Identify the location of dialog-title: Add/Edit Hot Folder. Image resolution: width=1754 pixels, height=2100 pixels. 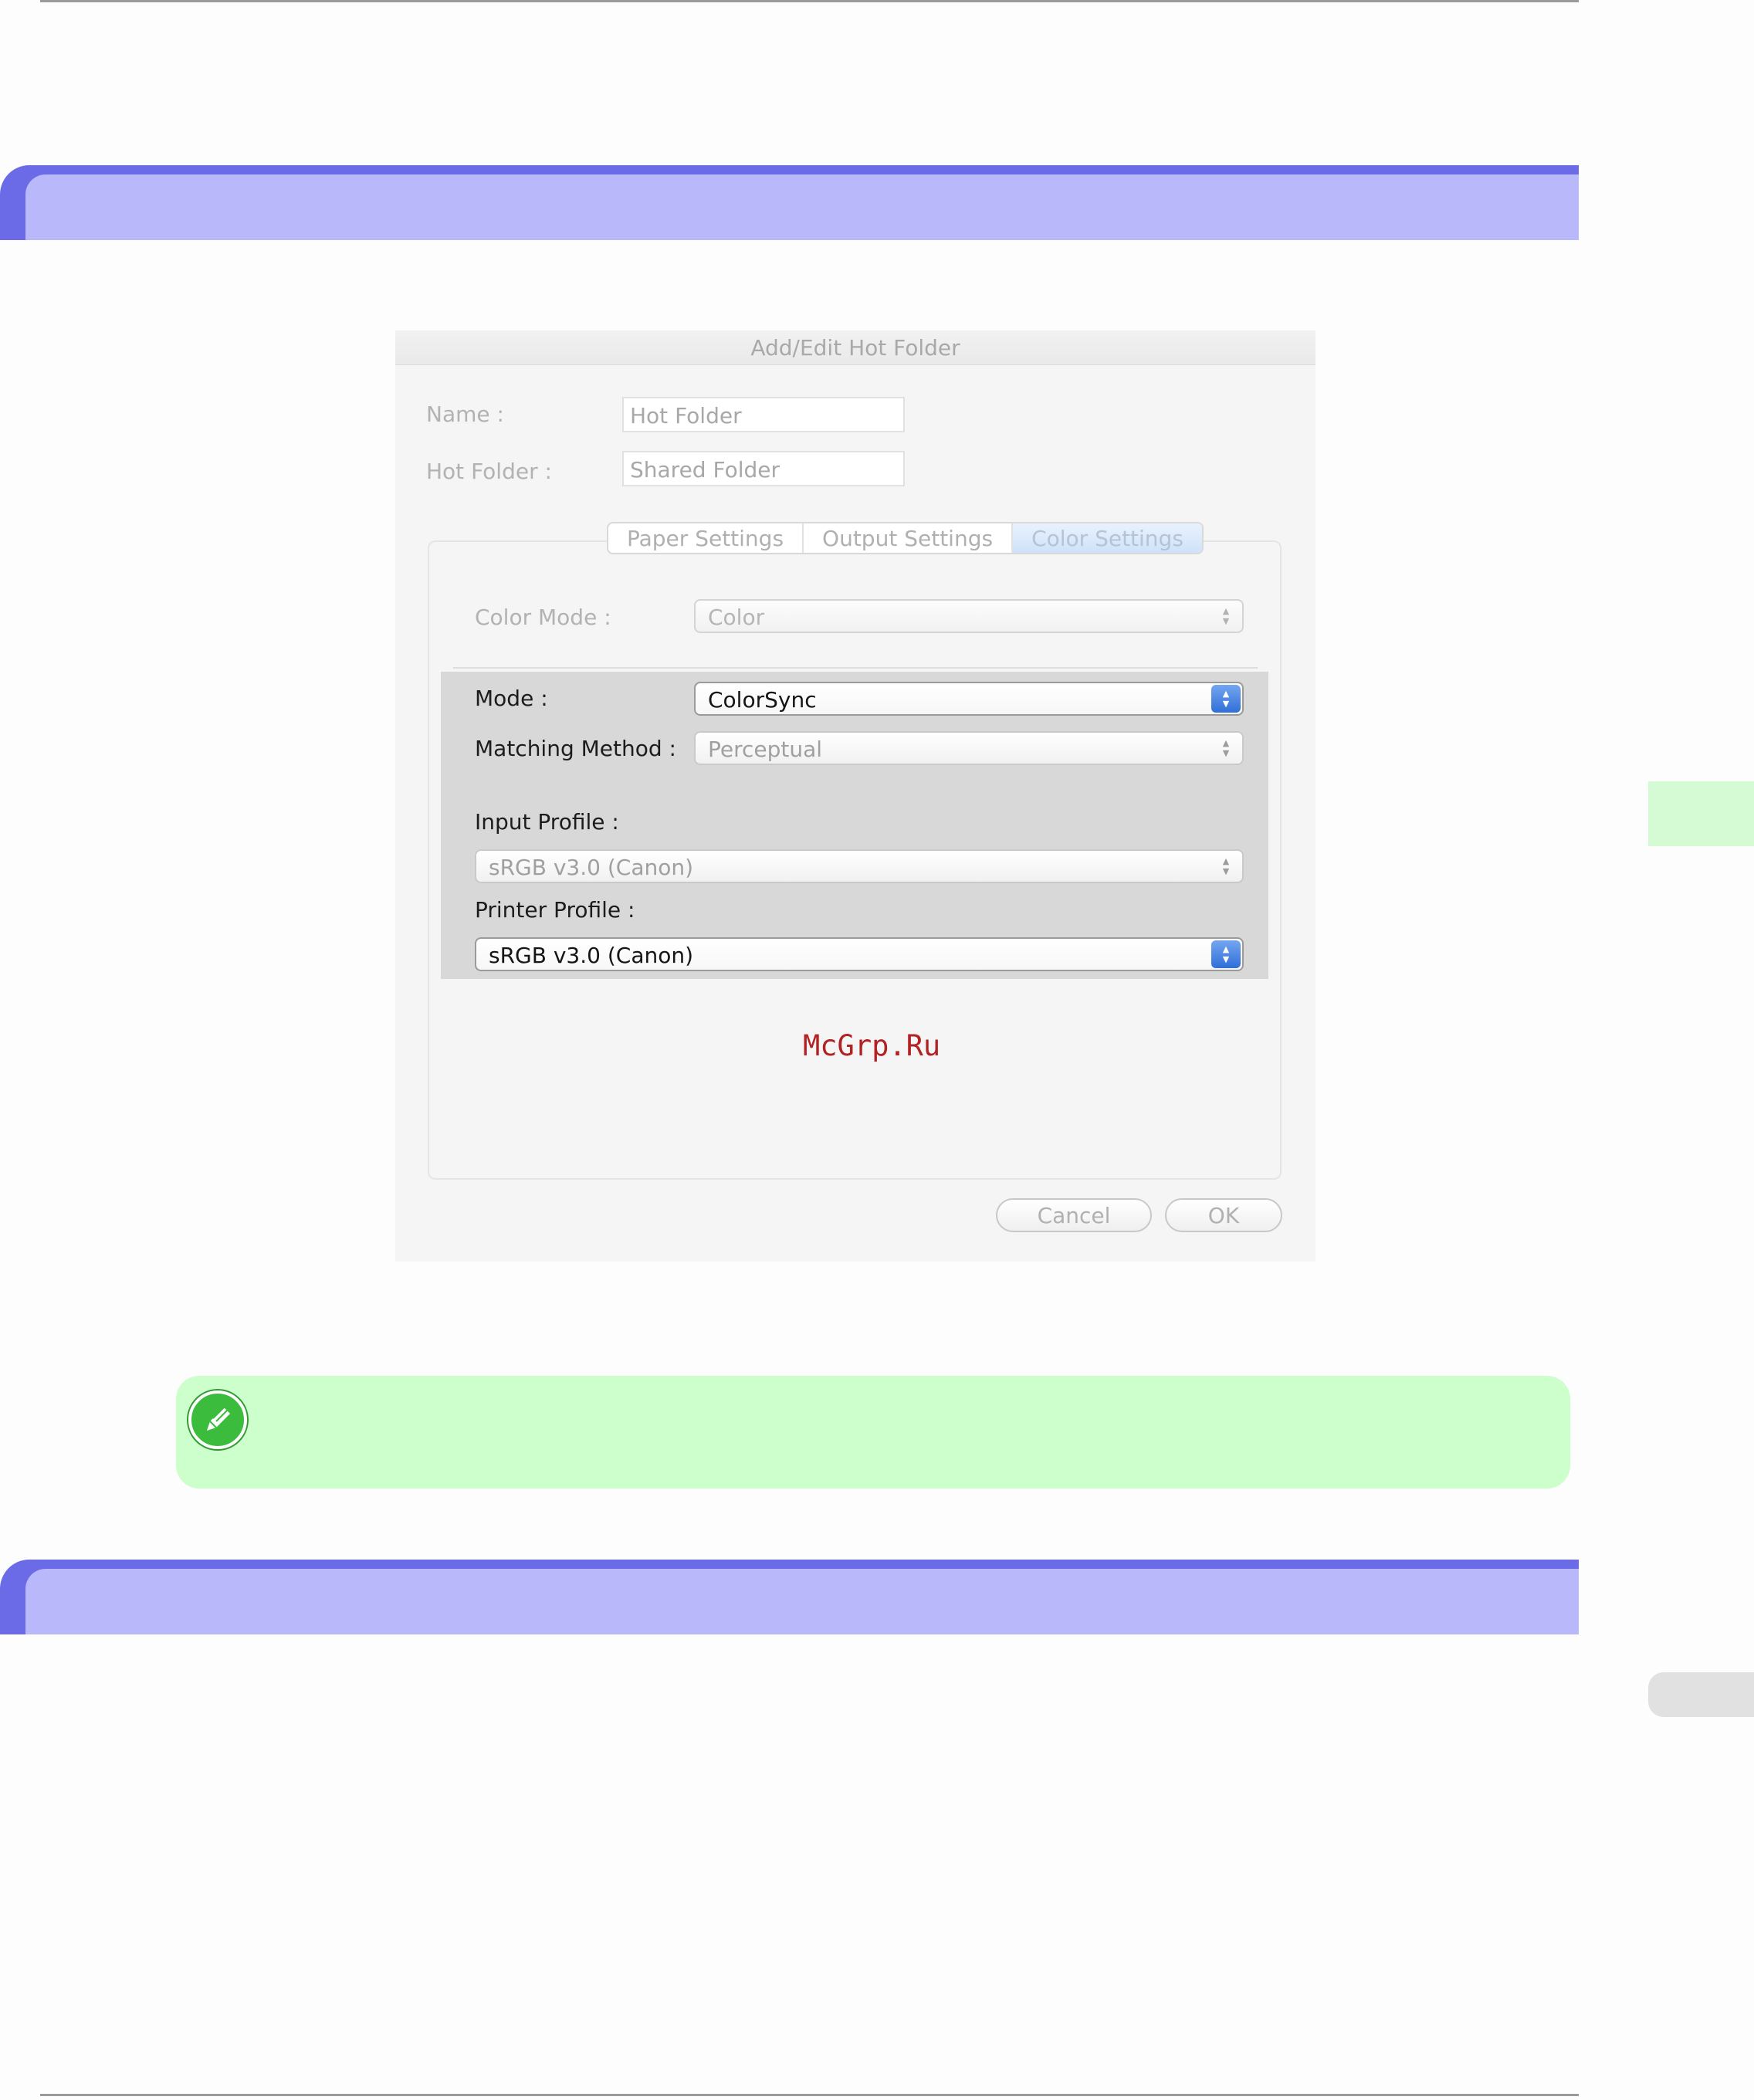
(855, 348).